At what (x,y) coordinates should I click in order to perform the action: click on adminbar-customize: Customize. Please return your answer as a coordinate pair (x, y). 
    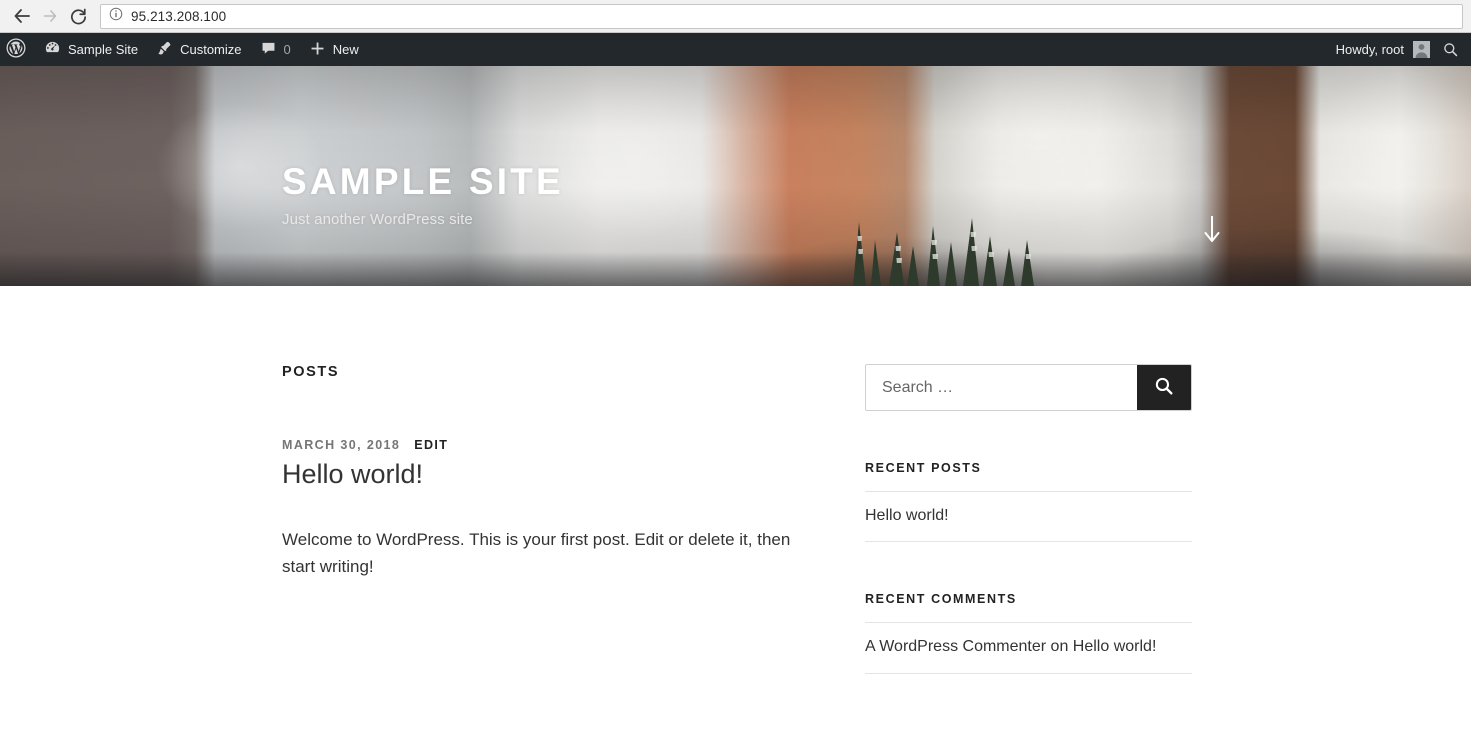
    Looking at the image, I should click on (198, 49).